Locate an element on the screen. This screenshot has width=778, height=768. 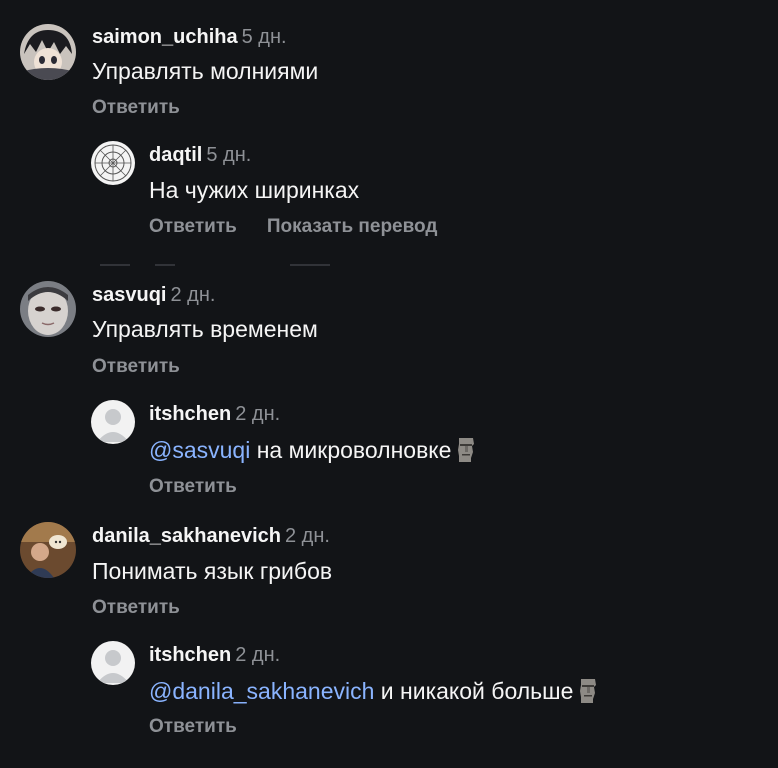
comment-username: danila_sakhanevich 2 дн. is located at coordinates (211, 536).